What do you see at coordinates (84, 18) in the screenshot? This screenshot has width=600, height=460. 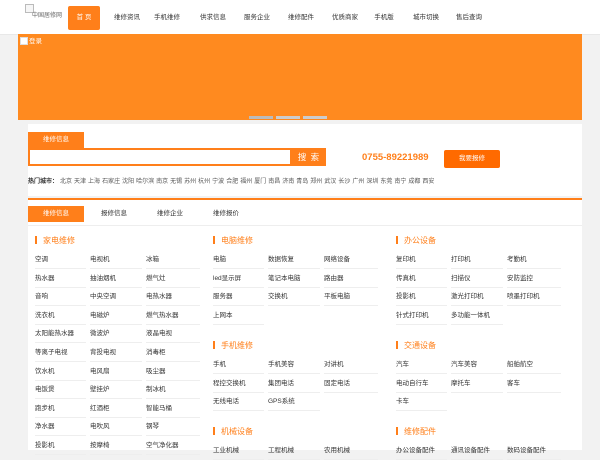 I see `nav-item: 首 页` at bounding box center [84, 18].